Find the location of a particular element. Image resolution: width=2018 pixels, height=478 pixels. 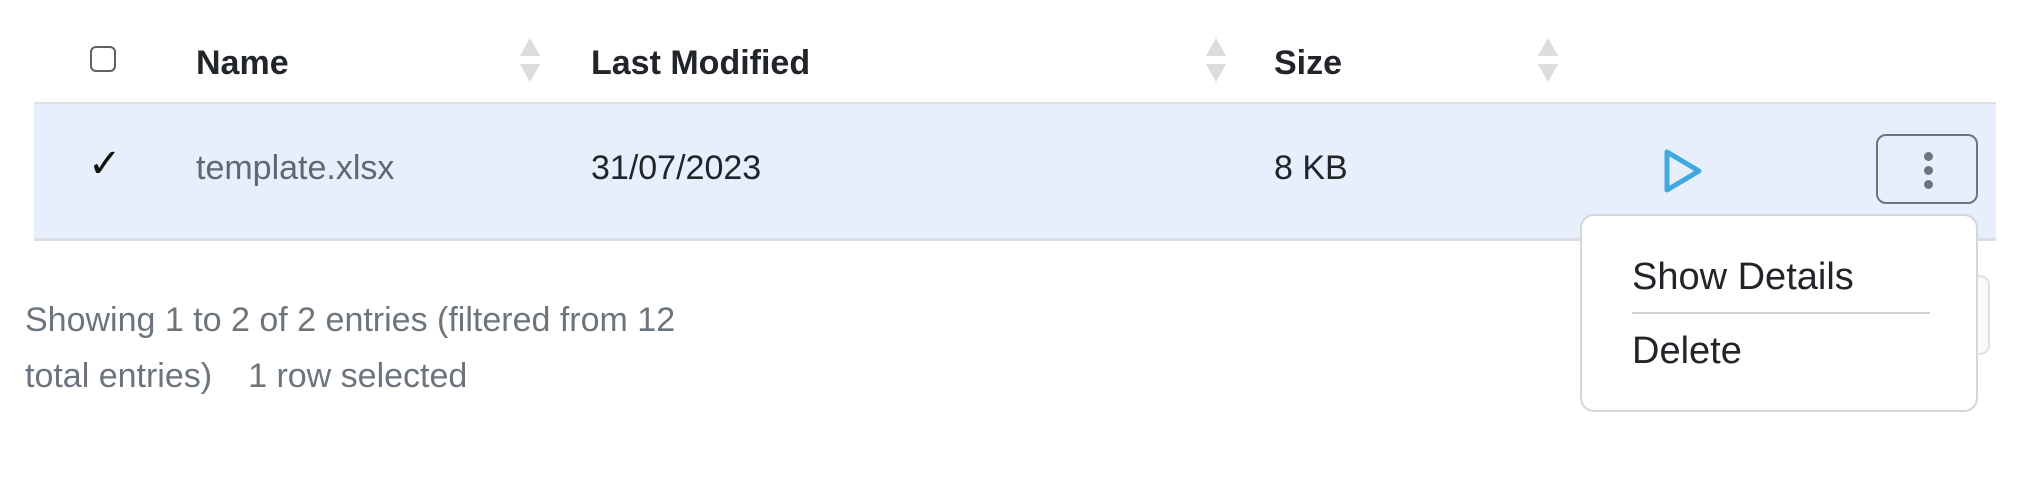

sort-size-icon is located at coordinates (1547, 60).